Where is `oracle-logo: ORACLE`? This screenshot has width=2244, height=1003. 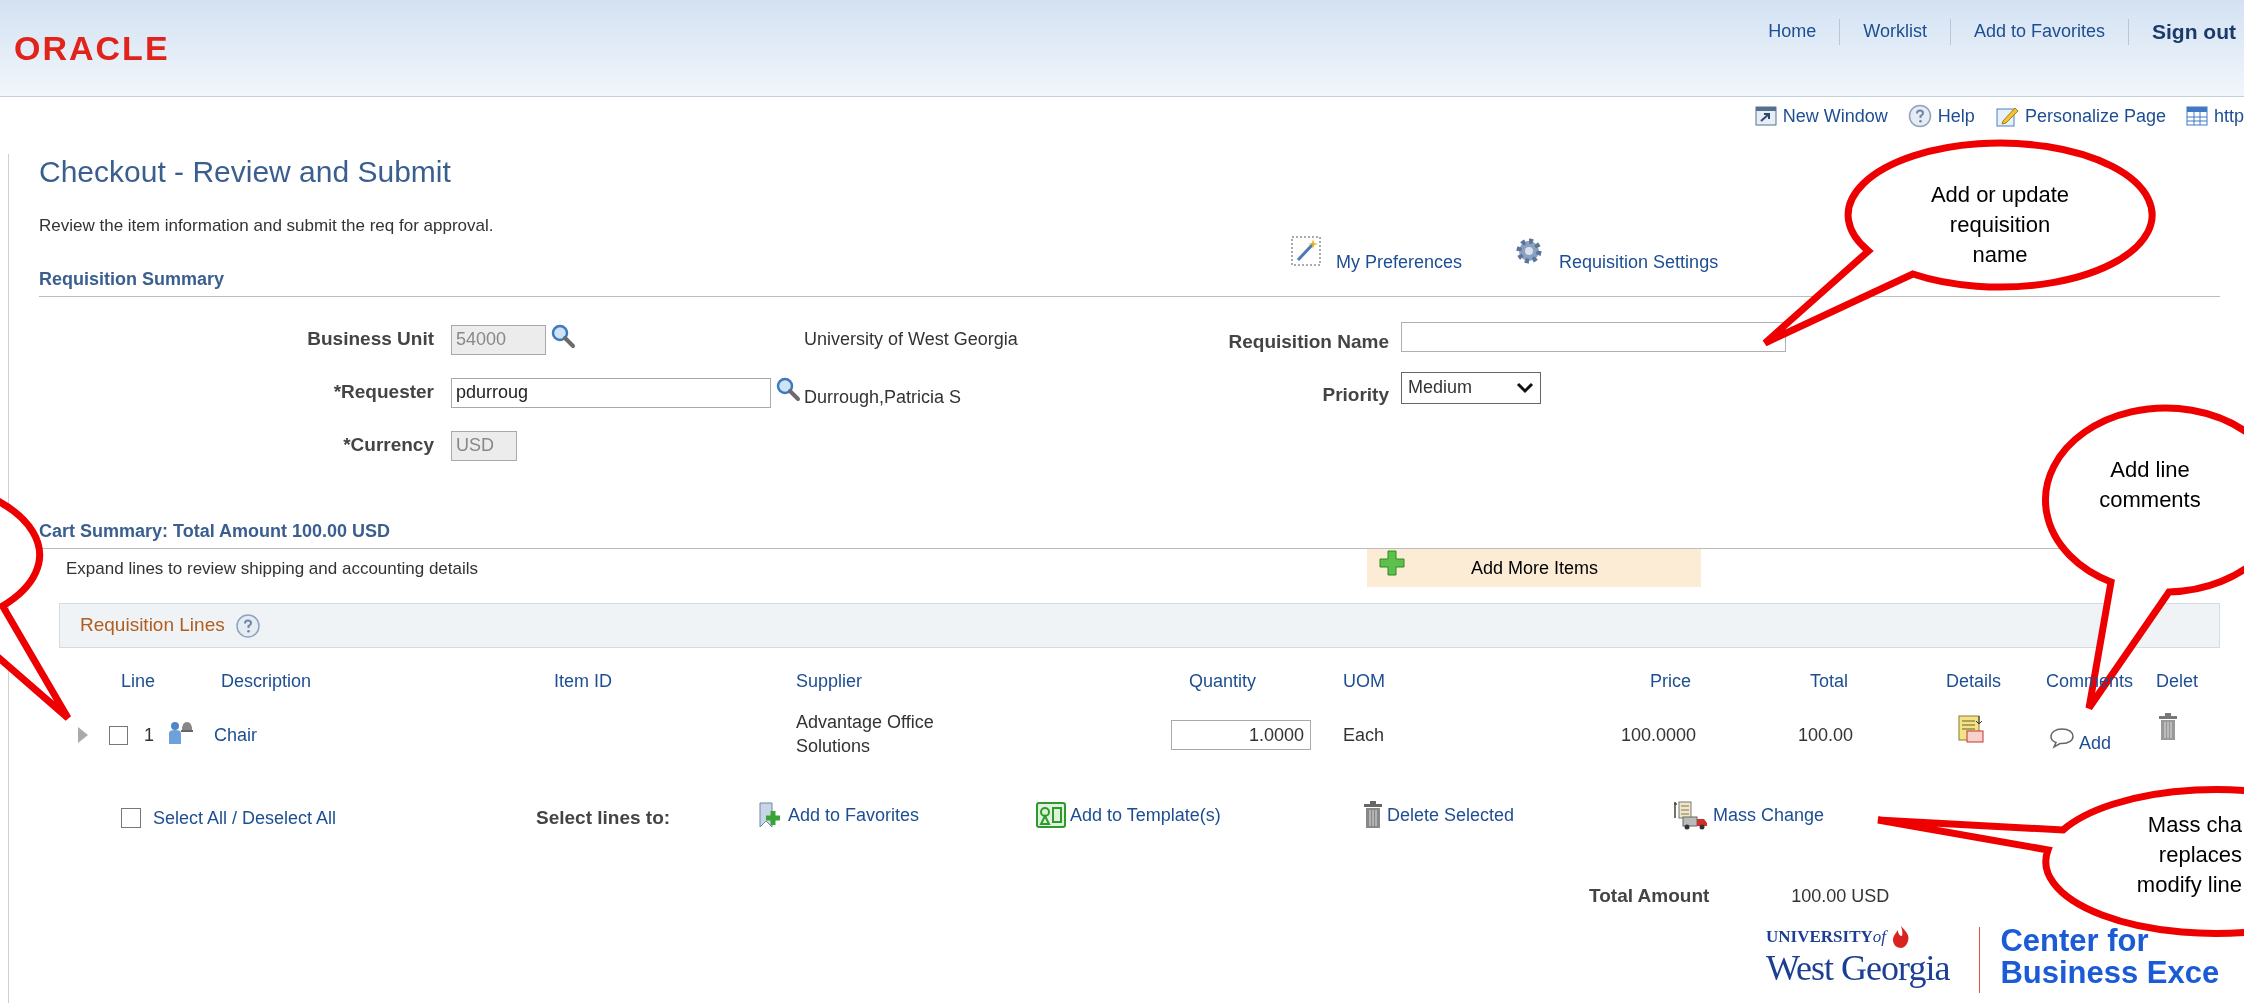 oracle-logo: ORACLE is located at coordinates (92, 48).